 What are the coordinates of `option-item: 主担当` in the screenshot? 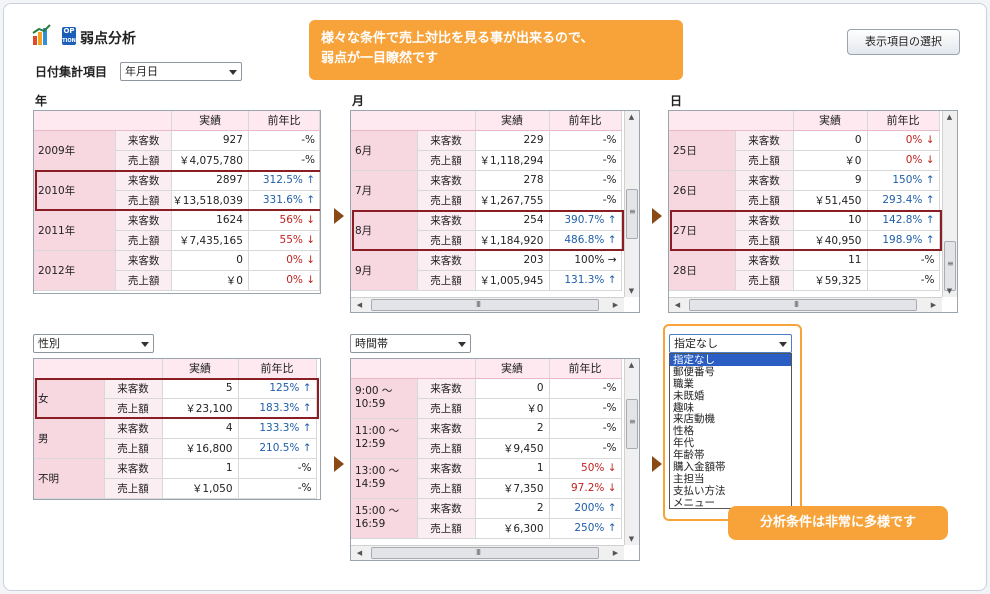 It's located at (730, 479).